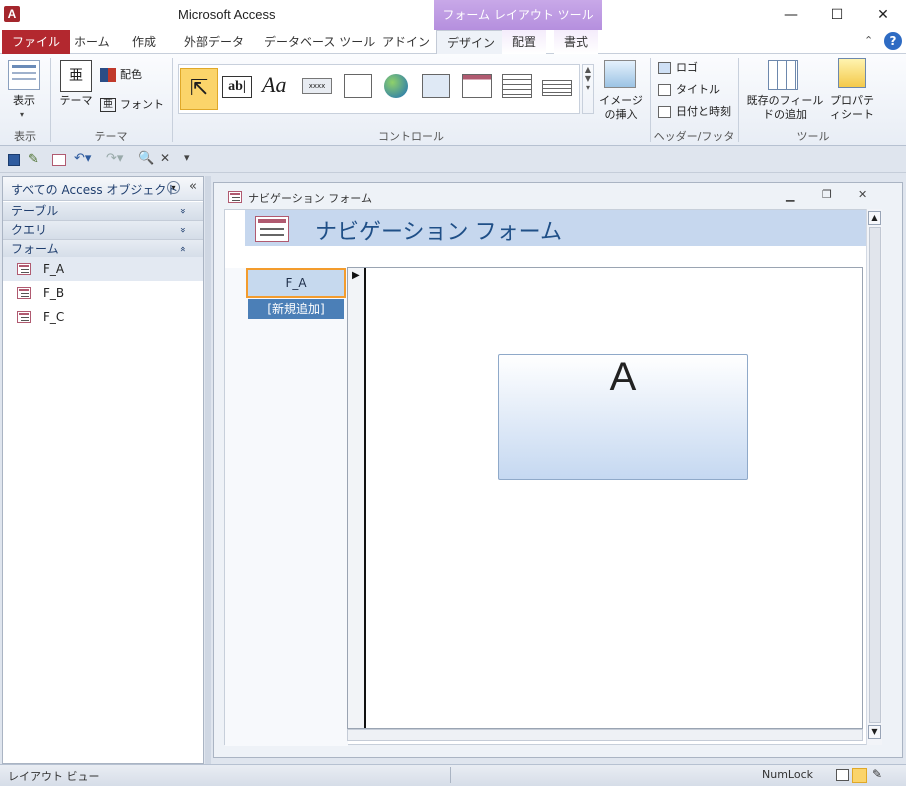  I want to click on ribbon-minimize-icon: ⌃, so click(868, 40).